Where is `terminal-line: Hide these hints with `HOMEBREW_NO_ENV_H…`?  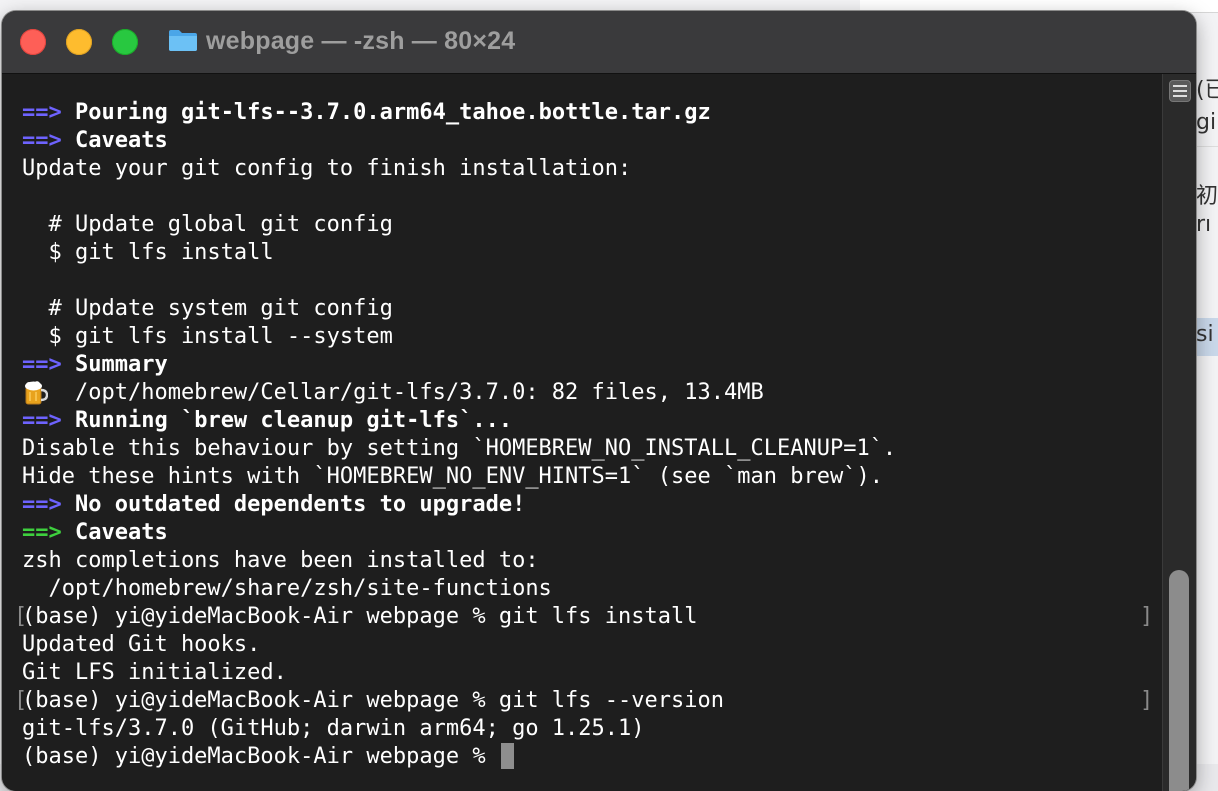
terminal-line: Hide these hints with `HOMEBREW_NO_ENV_H… is located at coordinates (452, 477).